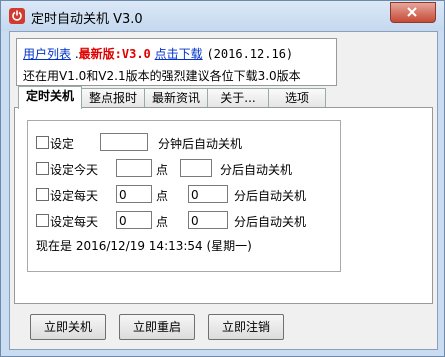  What do you see at coordinates (246, 327) in the screenshot?
I see `logoff-now-button: 立即注销` at bounding box center [246, 327].